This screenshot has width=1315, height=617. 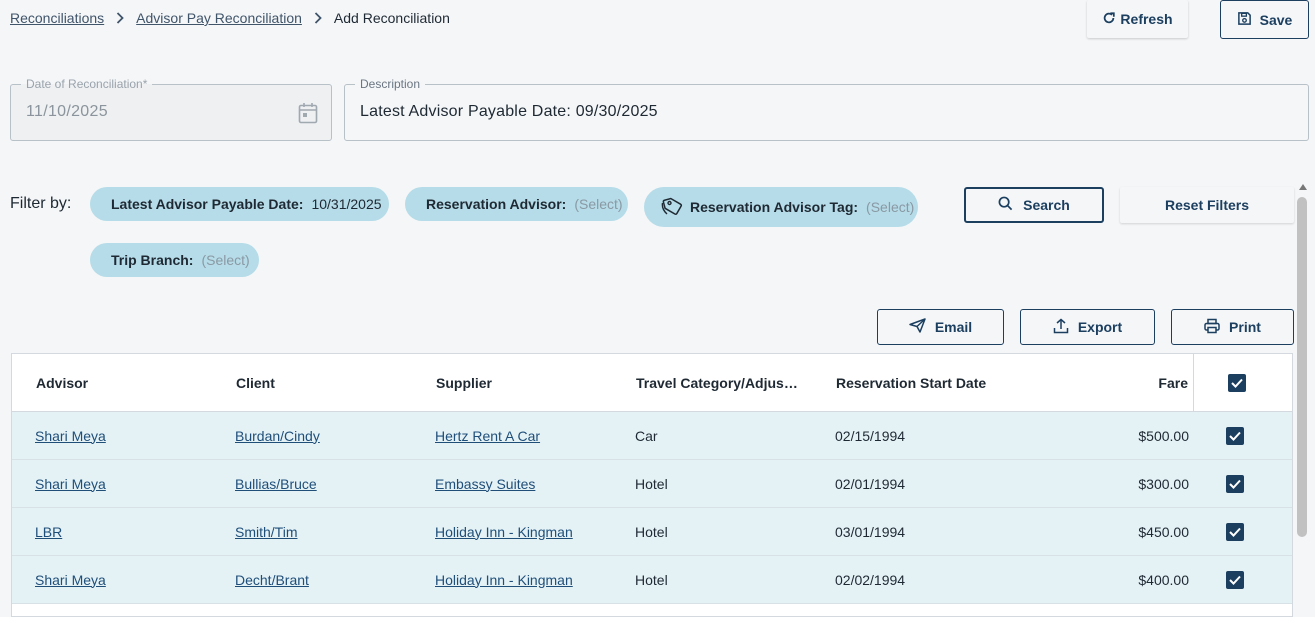 What do you see at coordinates (1163, 579) in the screenshot?
I see `fare-cell: $400.00` at bounding box center [1163, 579].